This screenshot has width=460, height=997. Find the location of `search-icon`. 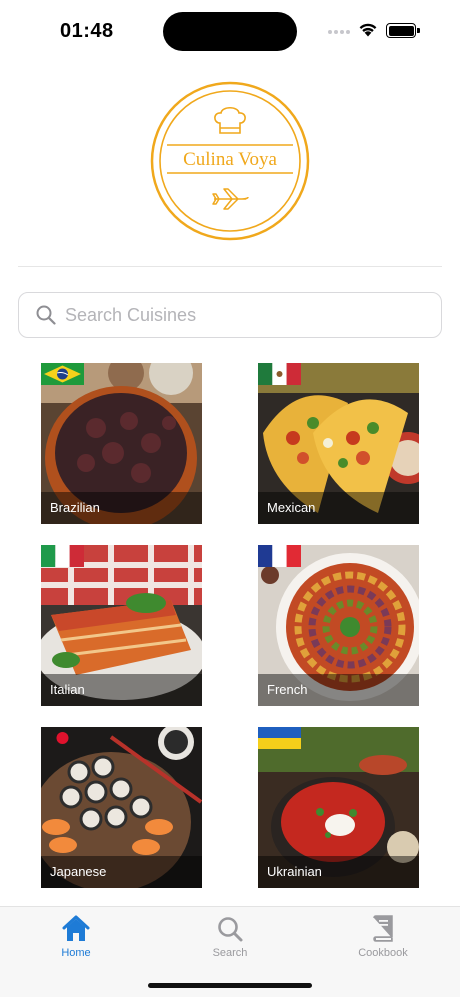

search-icon is located at coordinates (46, 315).